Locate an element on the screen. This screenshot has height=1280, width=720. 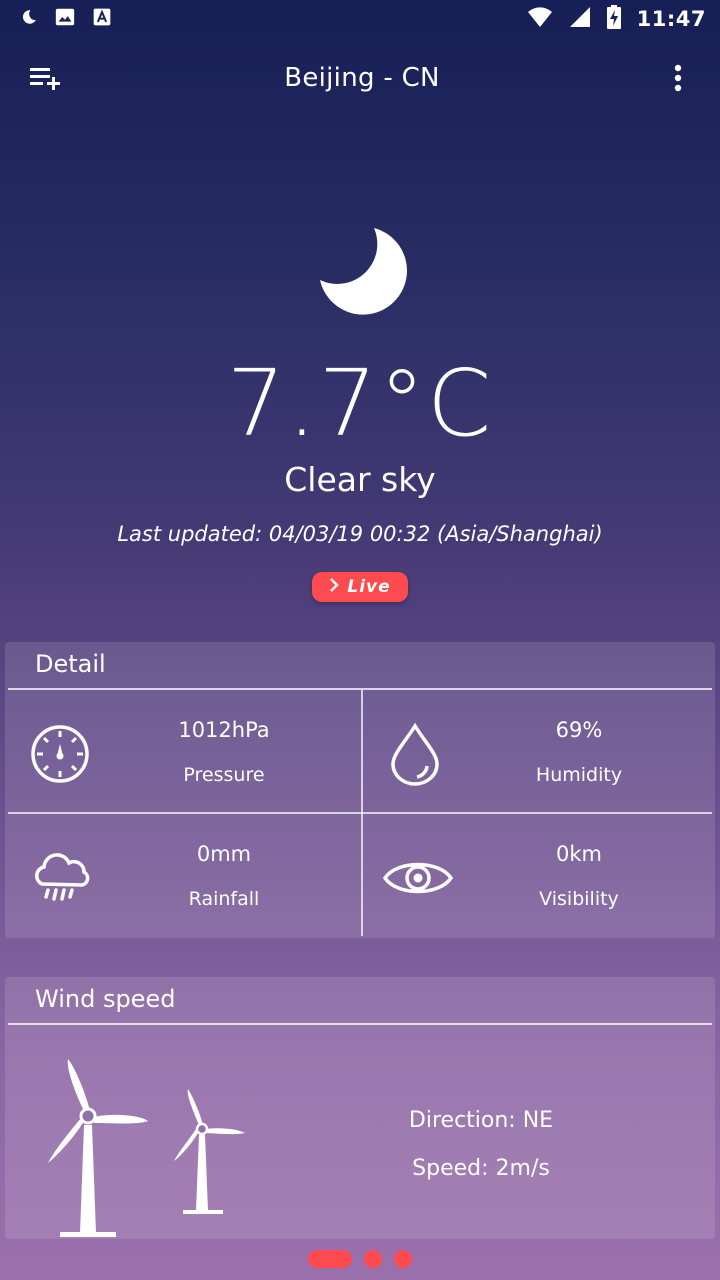
live-button: Live is located at coordinates (360, 587).